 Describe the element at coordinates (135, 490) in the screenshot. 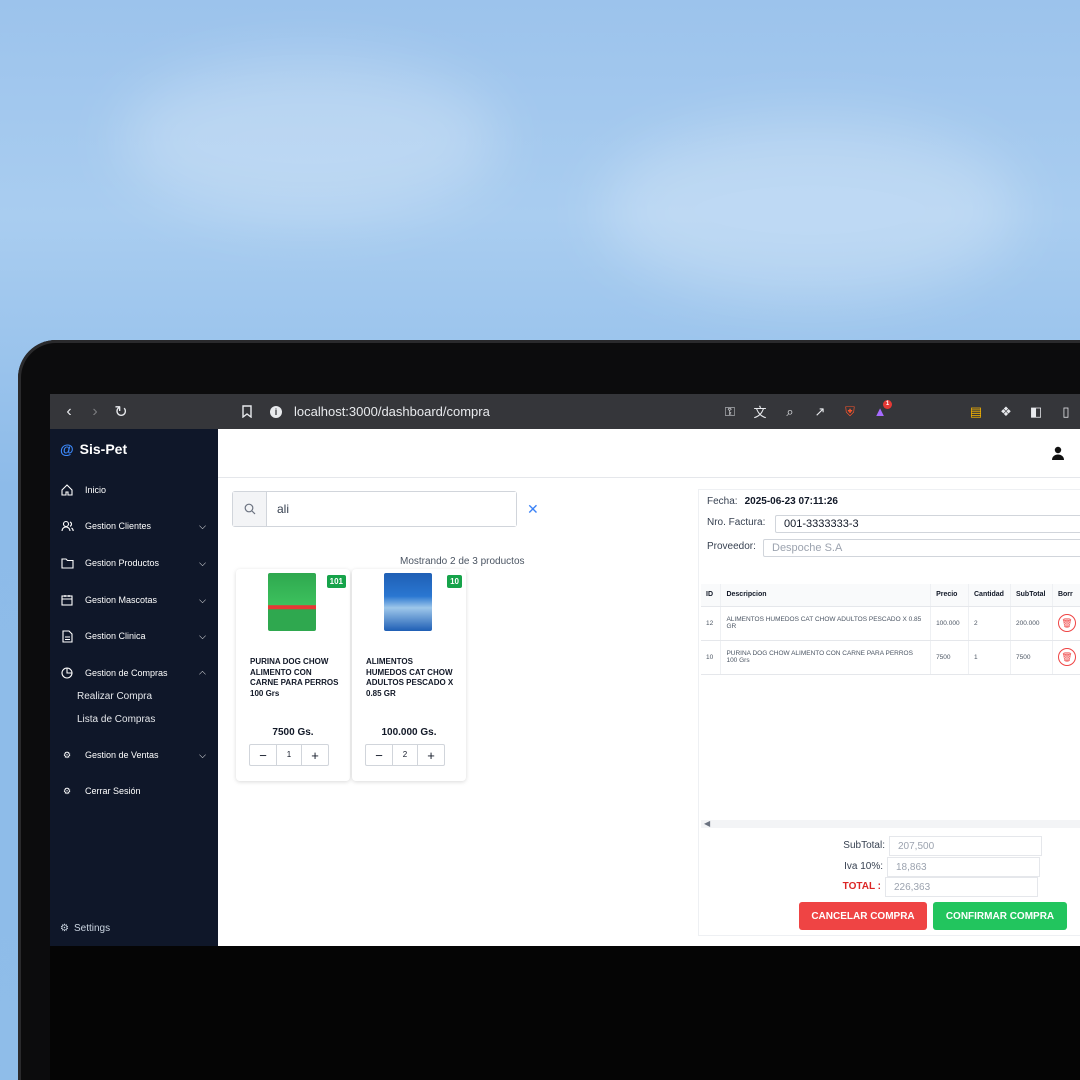

I see `sidebar-item-inicio: Inicio` at that location.